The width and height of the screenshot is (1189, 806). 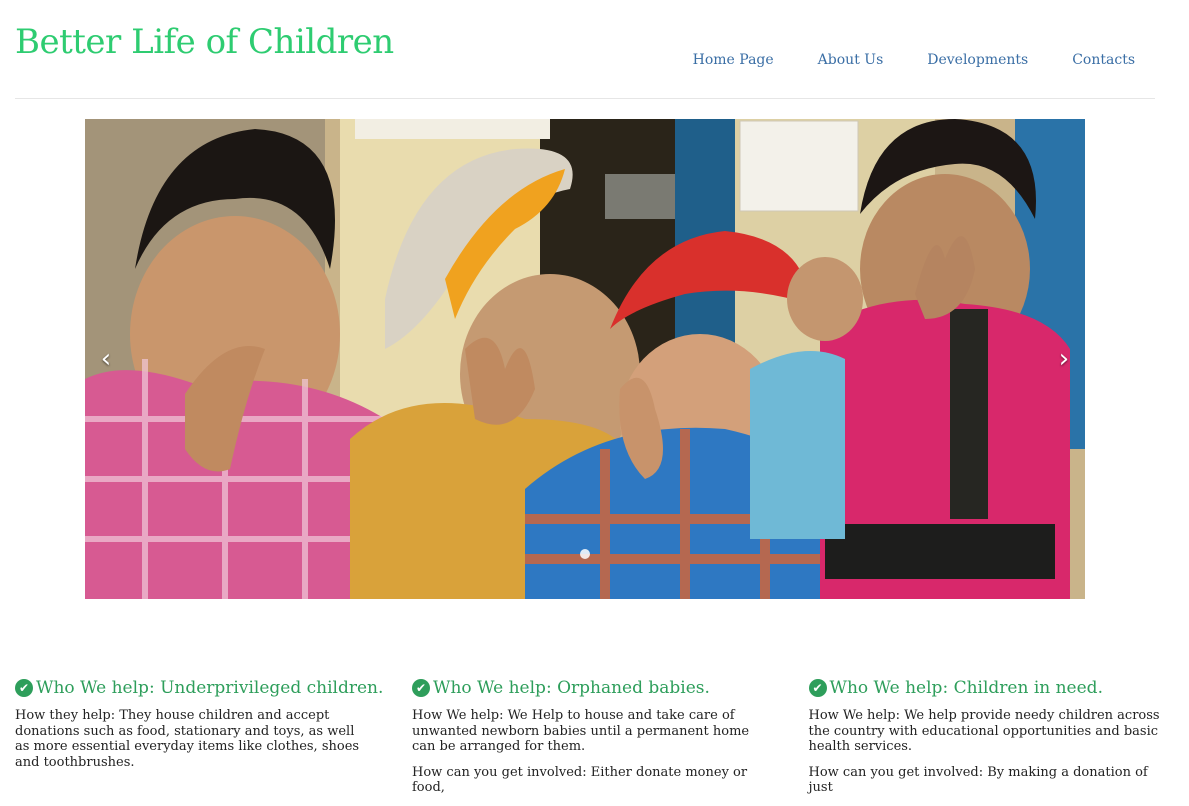 I want to click on section-title-text: Who We help: Orphaned babies., so click(x=571, y=688).